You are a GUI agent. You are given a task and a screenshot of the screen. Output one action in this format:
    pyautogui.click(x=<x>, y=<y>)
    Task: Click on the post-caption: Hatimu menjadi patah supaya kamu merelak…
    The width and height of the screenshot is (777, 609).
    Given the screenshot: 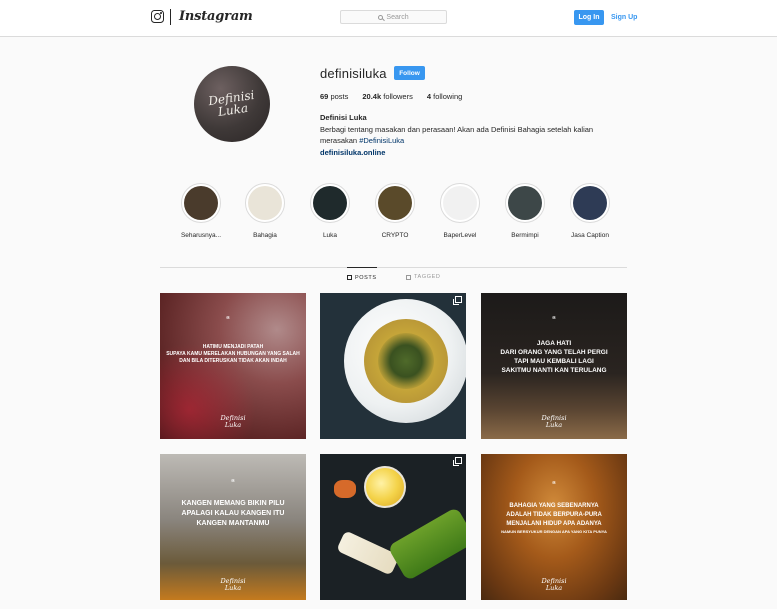 What is the action you would take?
    pyautogui.click(x=233, y=354)
    